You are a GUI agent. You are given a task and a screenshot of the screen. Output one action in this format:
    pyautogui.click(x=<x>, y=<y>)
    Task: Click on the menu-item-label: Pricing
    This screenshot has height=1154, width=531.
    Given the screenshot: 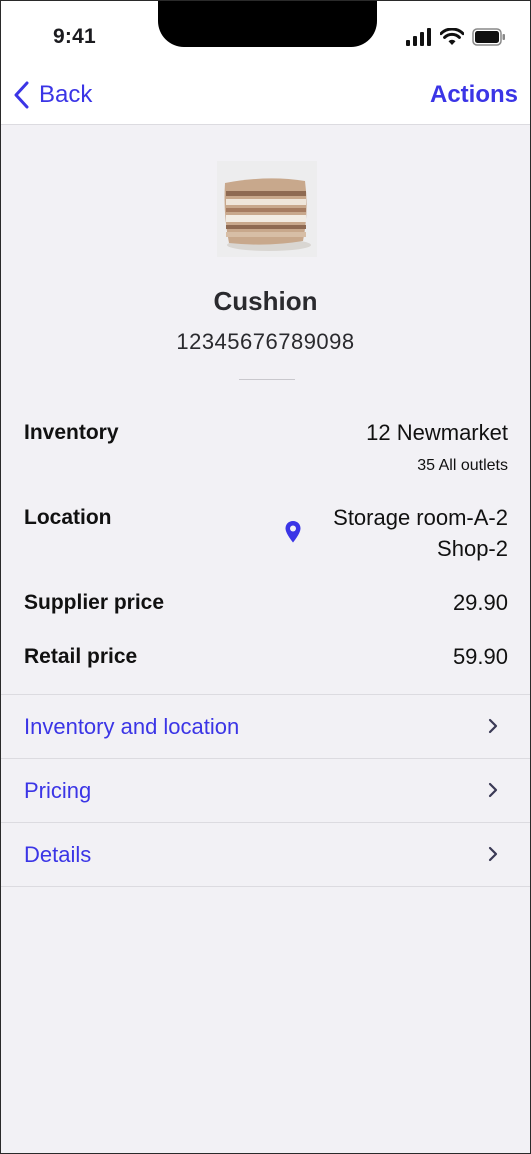 What is the action you would take?
    pyautogui.click(x=58, y=790)
    